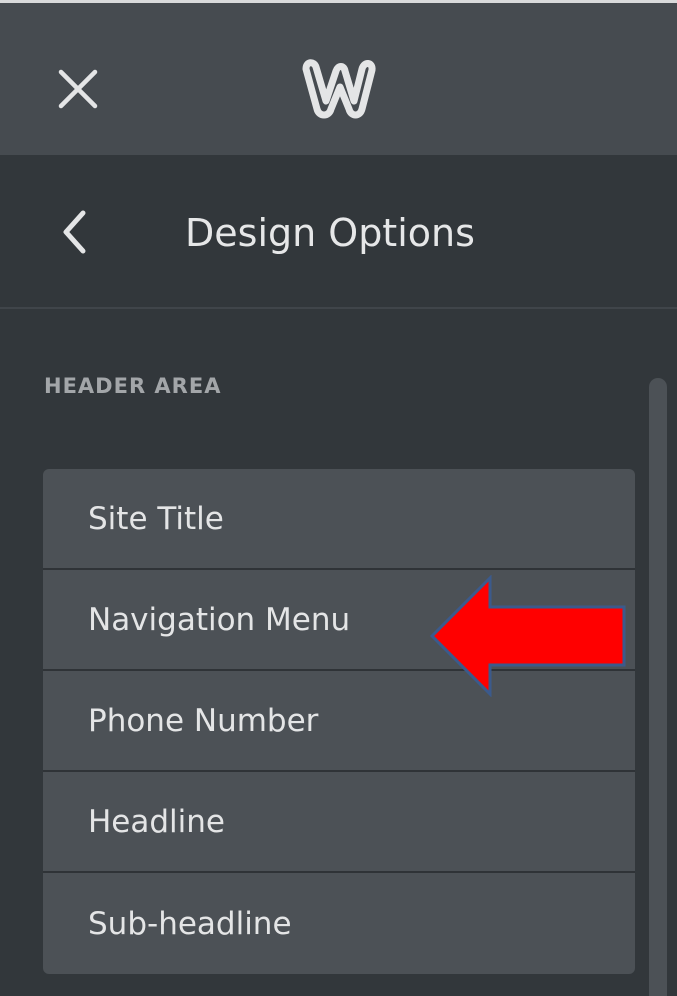 The height and width of the screenshot is (996, 677). I want to click on weebly-logo-icon, so click(339, 88).